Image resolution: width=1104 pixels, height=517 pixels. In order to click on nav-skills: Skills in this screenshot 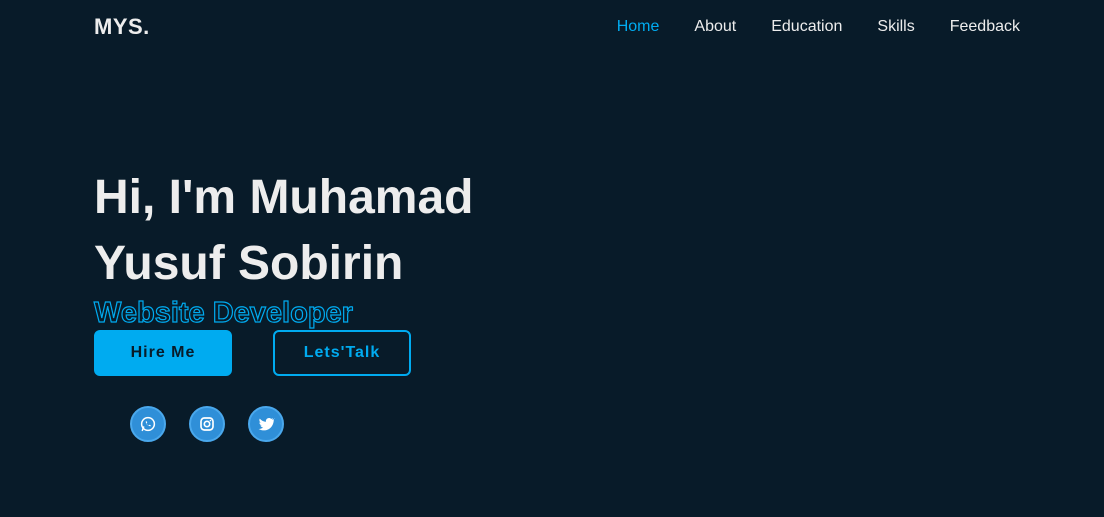, I will do `click(895, 27)`.